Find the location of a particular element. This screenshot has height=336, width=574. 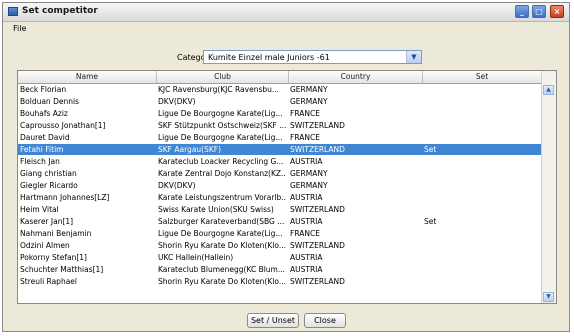

cell-name: Bouhafs Aziz is located at coordinates (44, 113).